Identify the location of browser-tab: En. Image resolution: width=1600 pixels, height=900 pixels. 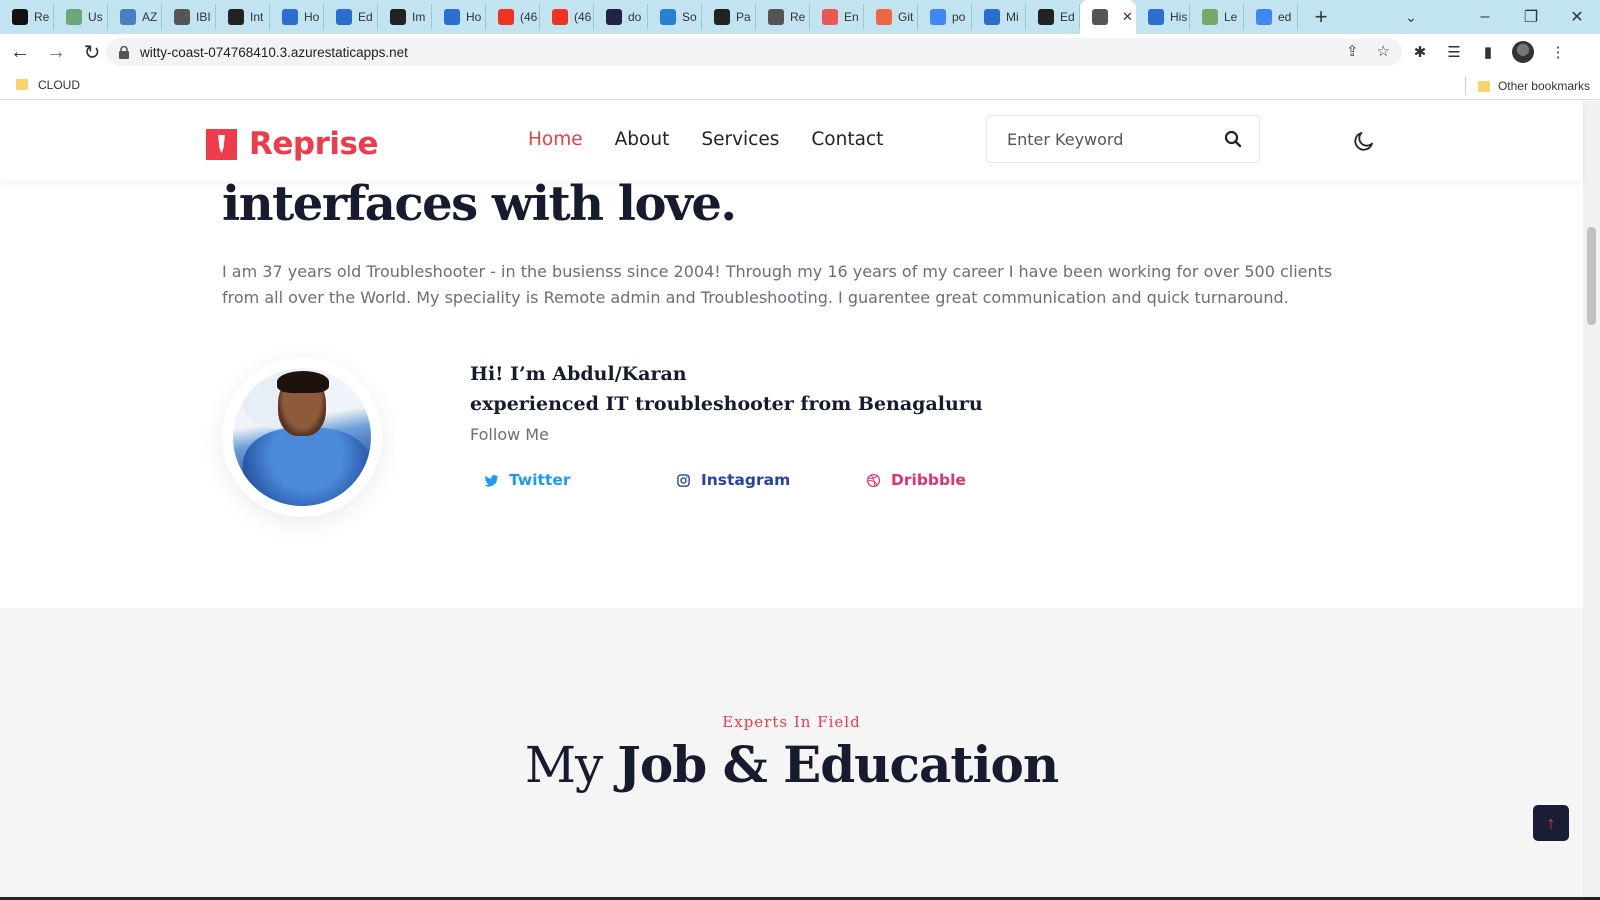
(837, 17).